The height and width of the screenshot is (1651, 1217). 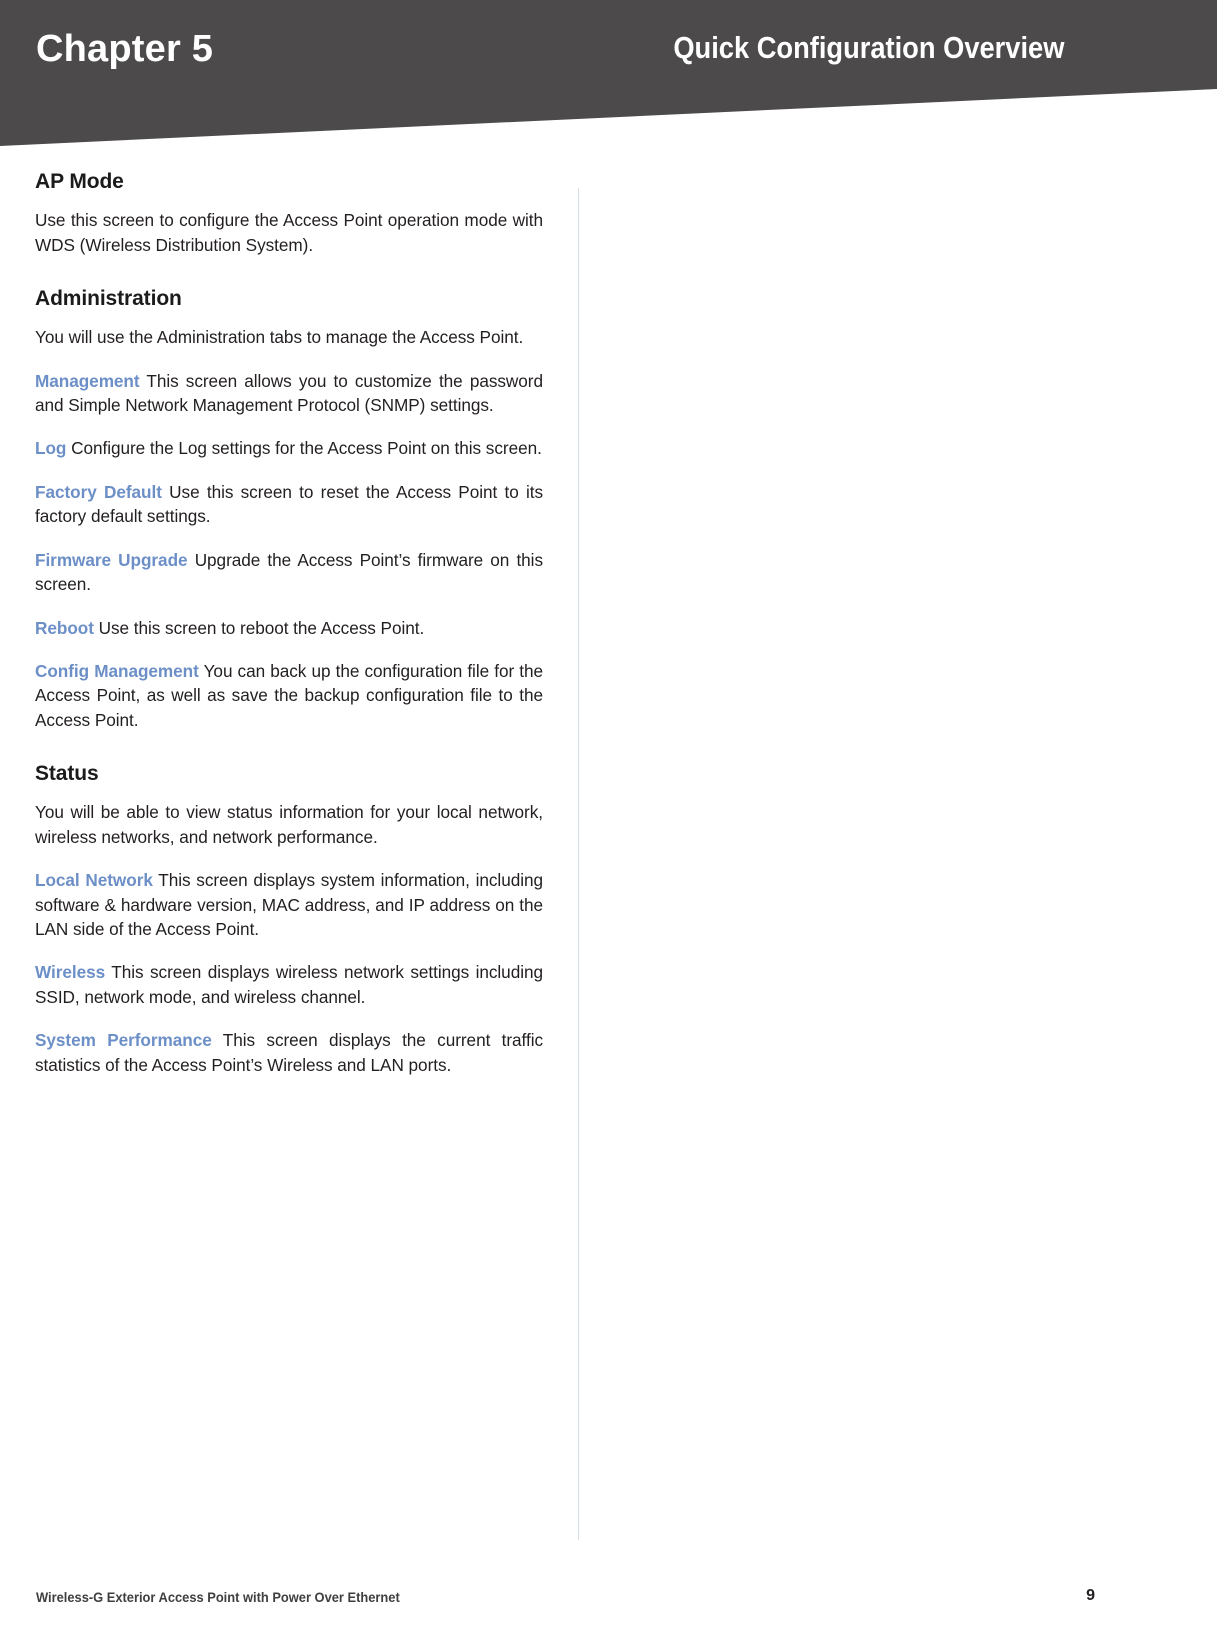 I want to click on page-title: Quick Configuration Overview, so click(x=868, y=47).